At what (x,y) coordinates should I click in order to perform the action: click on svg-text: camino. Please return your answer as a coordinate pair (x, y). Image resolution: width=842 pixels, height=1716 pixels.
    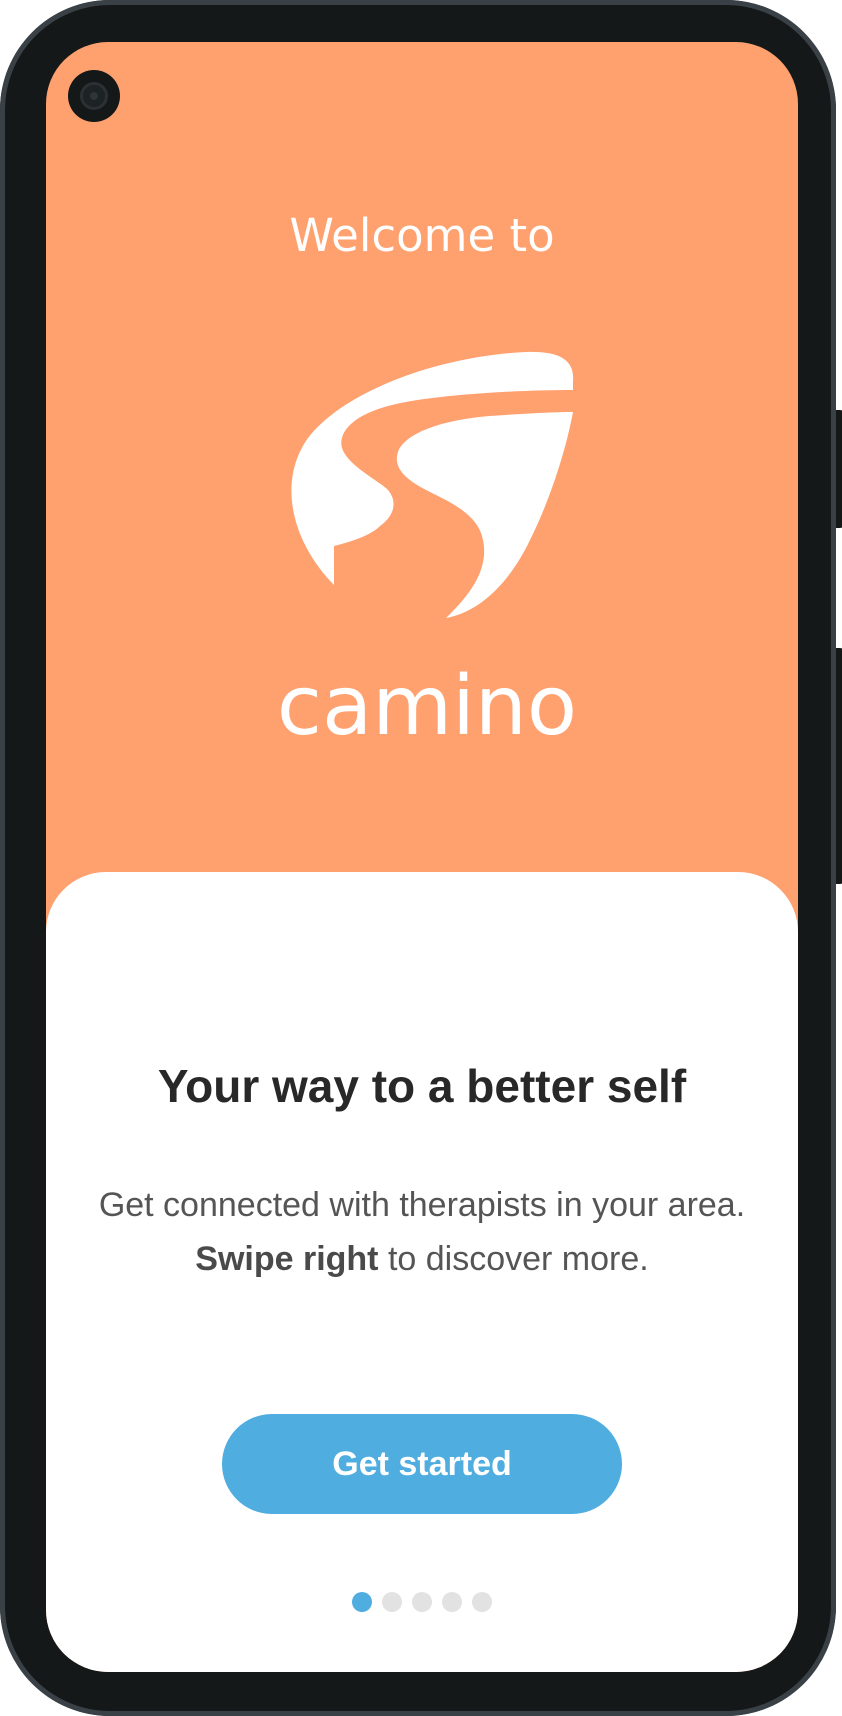
    Looking at the image, I should click on (427, 707).